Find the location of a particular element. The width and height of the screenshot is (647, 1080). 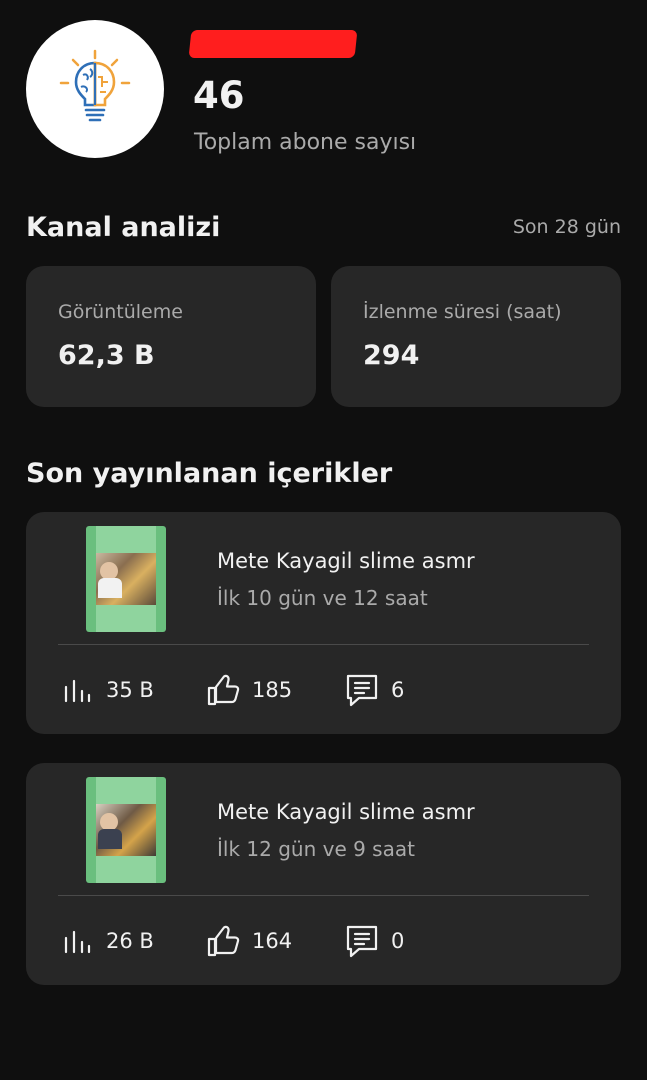

comments-stat: 6 is located at coordinates (374, 690).